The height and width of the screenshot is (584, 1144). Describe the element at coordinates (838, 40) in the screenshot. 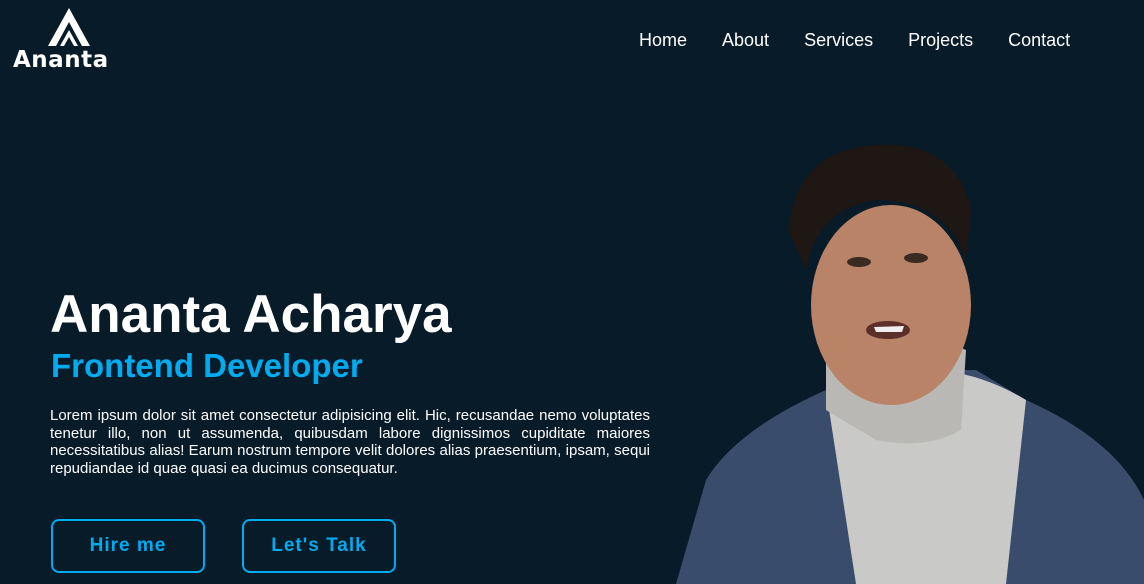

I see `nav-services: Services` at that location.